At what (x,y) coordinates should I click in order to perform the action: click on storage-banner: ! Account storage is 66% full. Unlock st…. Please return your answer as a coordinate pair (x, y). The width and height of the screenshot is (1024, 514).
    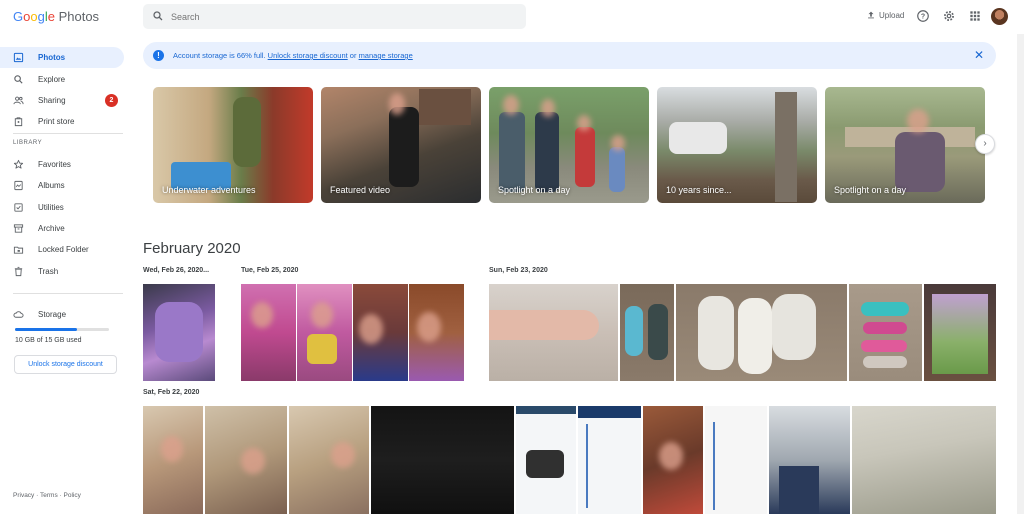
    Looking at the image, I should click on (569, 55).